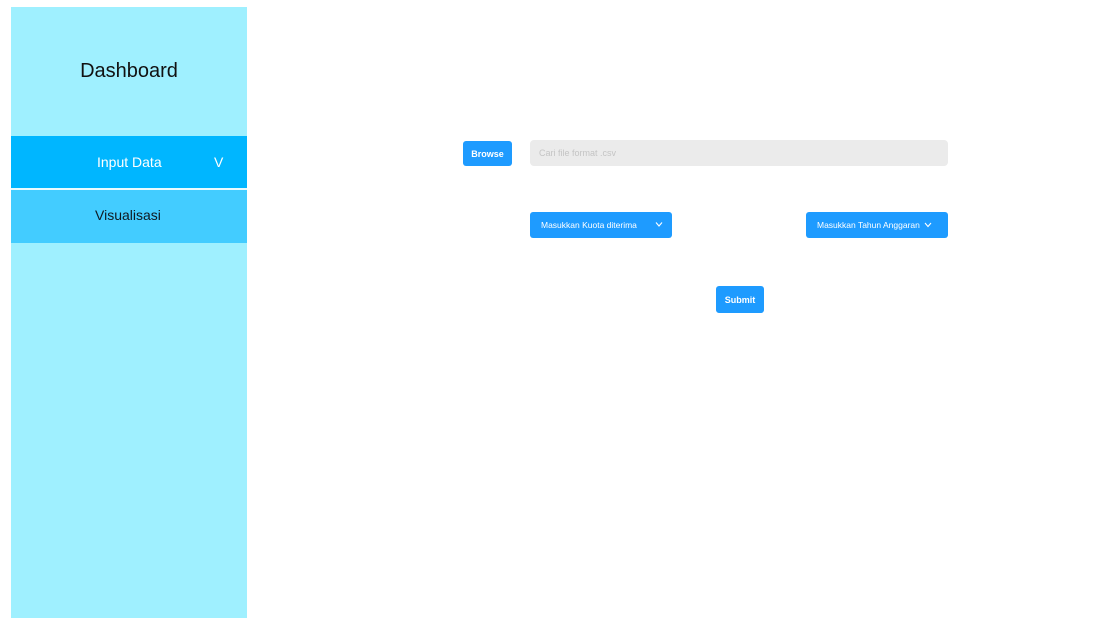  I want to click on sidebar-item-label: Input Data, so click(129, 162).